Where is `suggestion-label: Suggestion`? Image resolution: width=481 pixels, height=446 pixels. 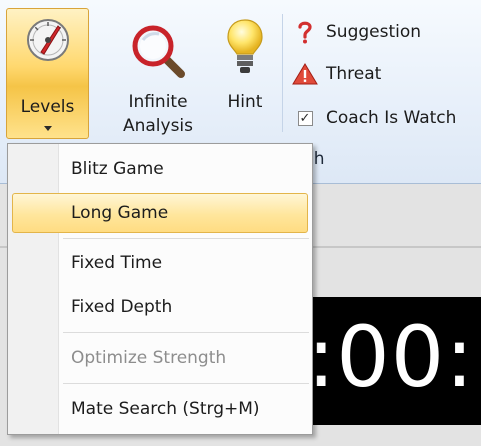 suggestion-label: Suggestion is located at coordinates (374, 32).